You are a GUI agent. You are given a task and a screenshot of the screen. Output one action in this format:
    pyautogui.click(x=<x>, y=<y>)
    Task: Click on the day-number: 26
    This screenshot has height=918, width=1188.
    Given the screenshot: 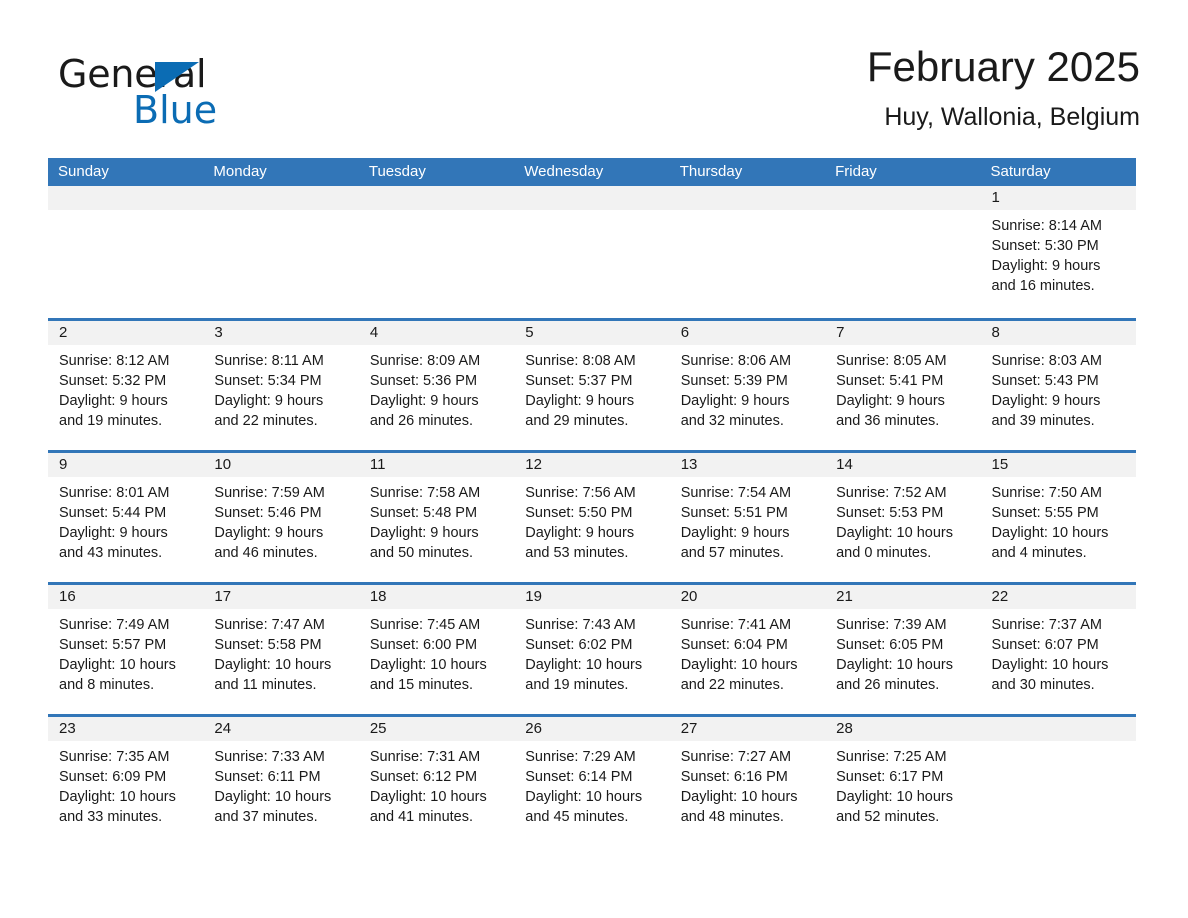 What is the action you would take?
    pyautogui.click(x=592, y=729)
    